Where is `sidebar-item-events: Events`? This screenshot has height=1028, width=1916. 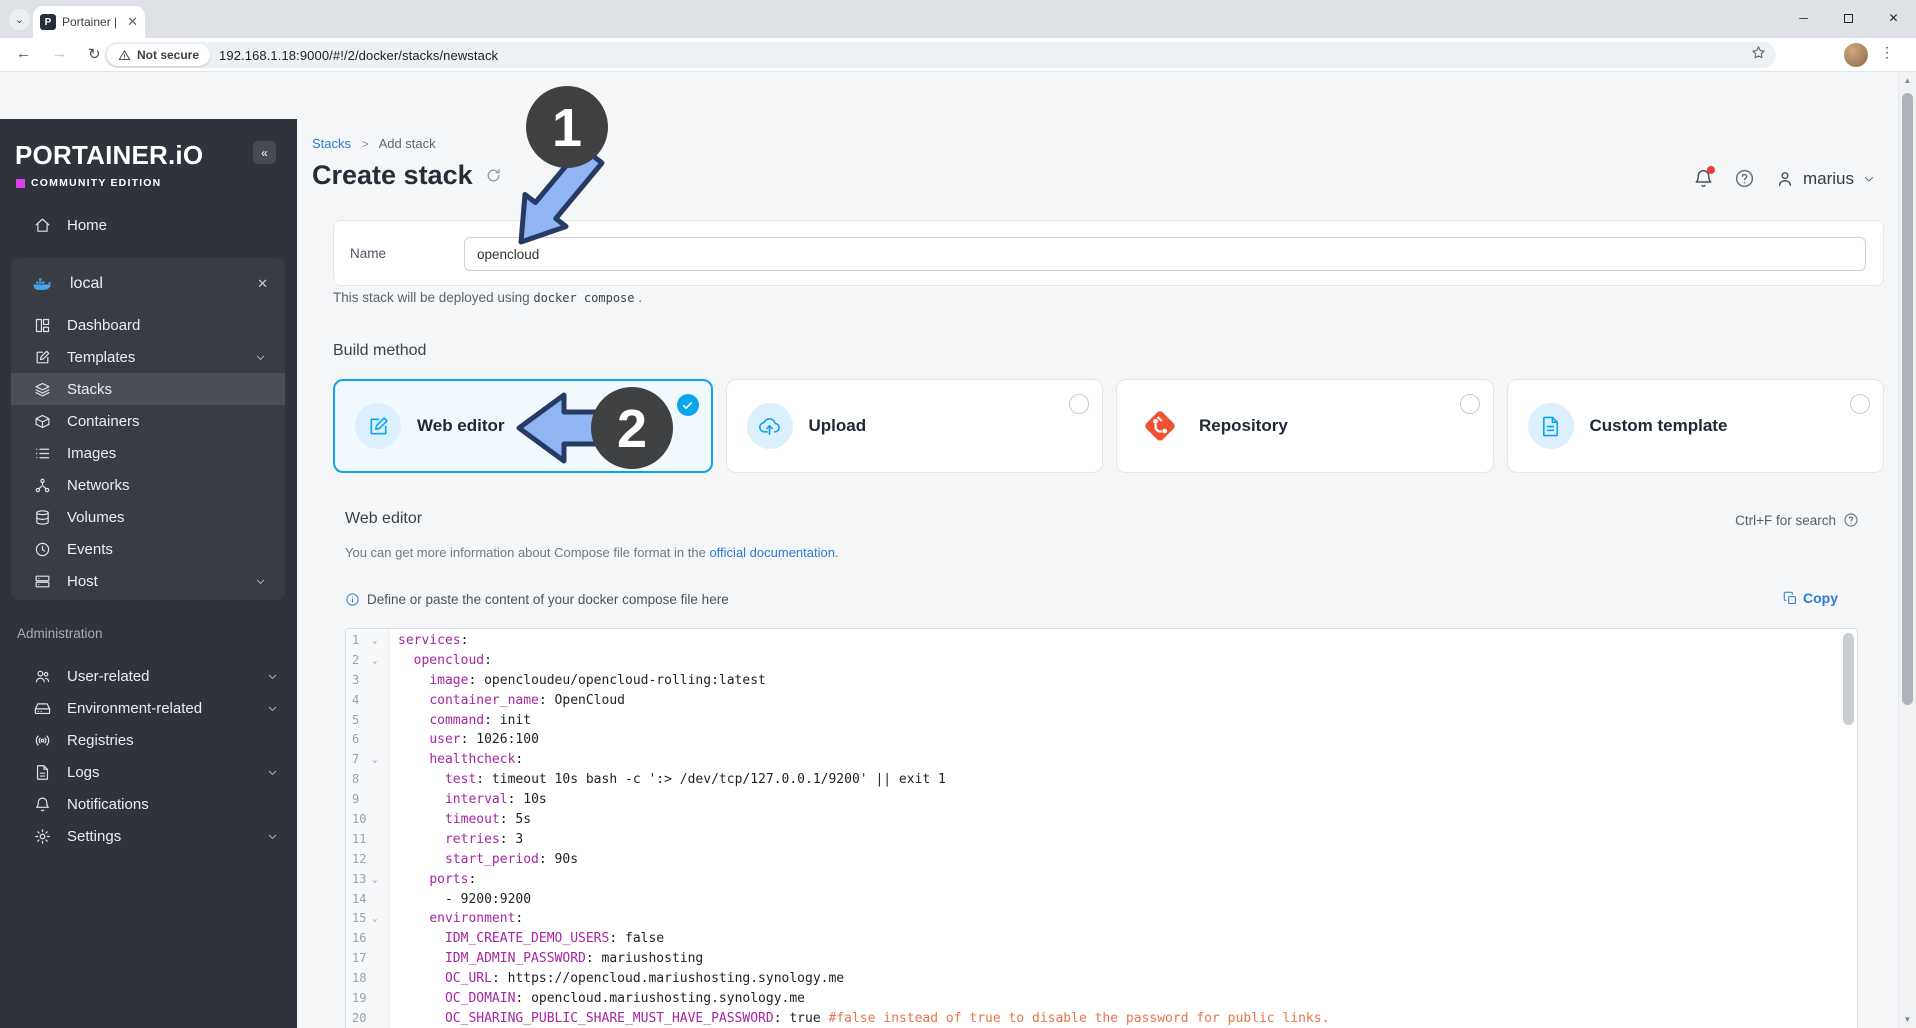 sidebar-item-events: Events is located at coordinates (148, 549).